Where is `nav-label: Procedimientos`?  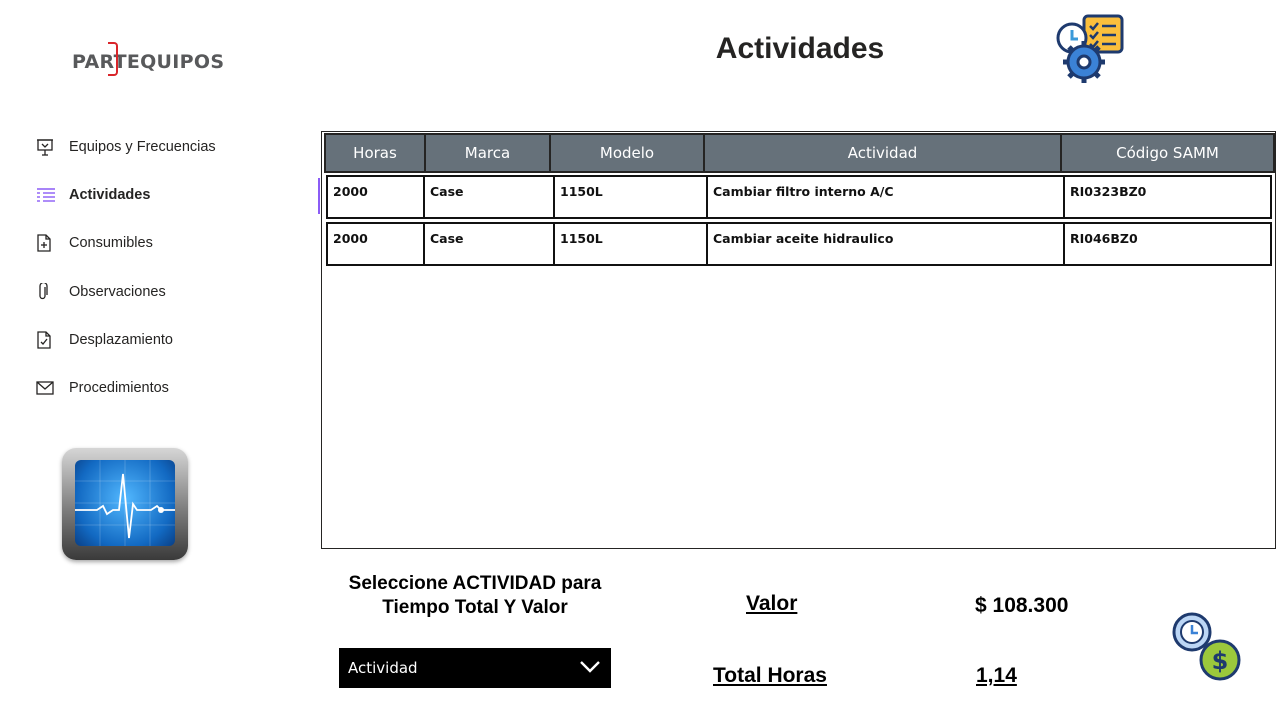
nav-label: Procedimientos is located at coordinates (119, 388).